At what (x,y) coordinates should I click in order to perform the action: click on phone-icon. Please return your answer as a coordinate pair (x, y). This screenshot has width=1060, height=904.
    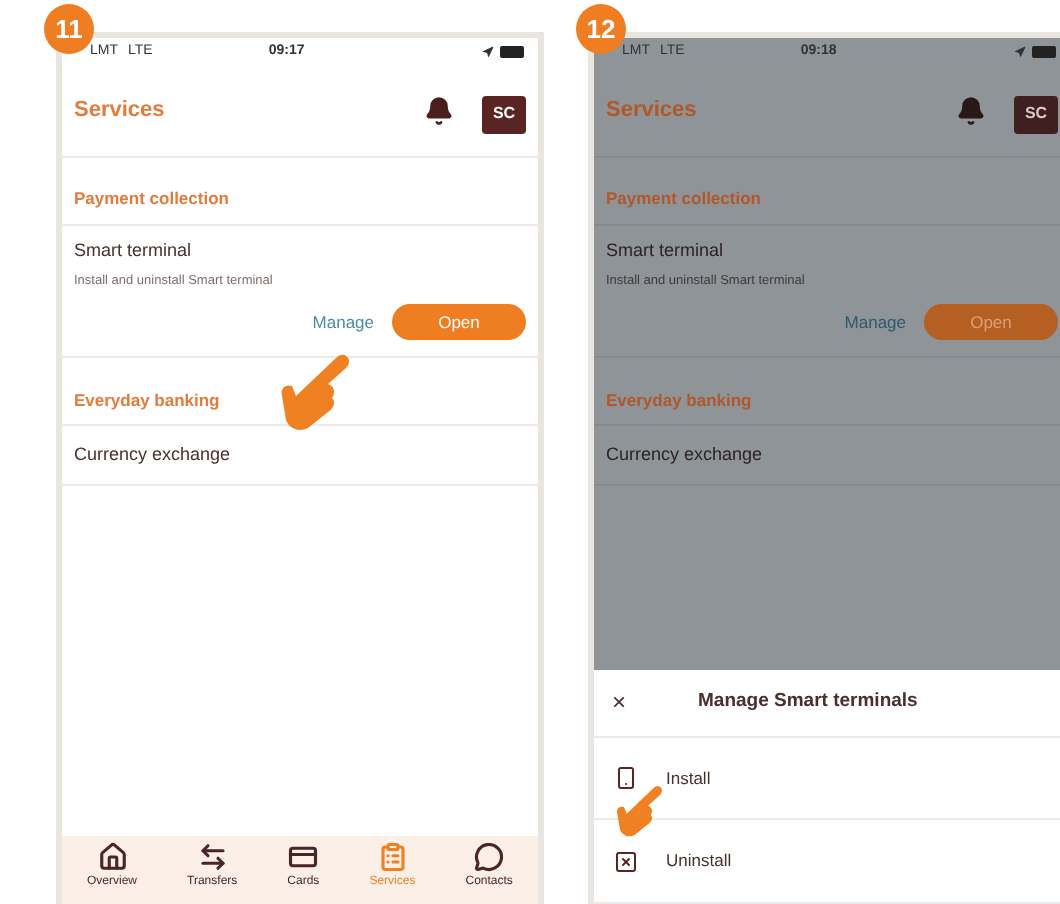
    Looking at the image, I should click on (626, 778).